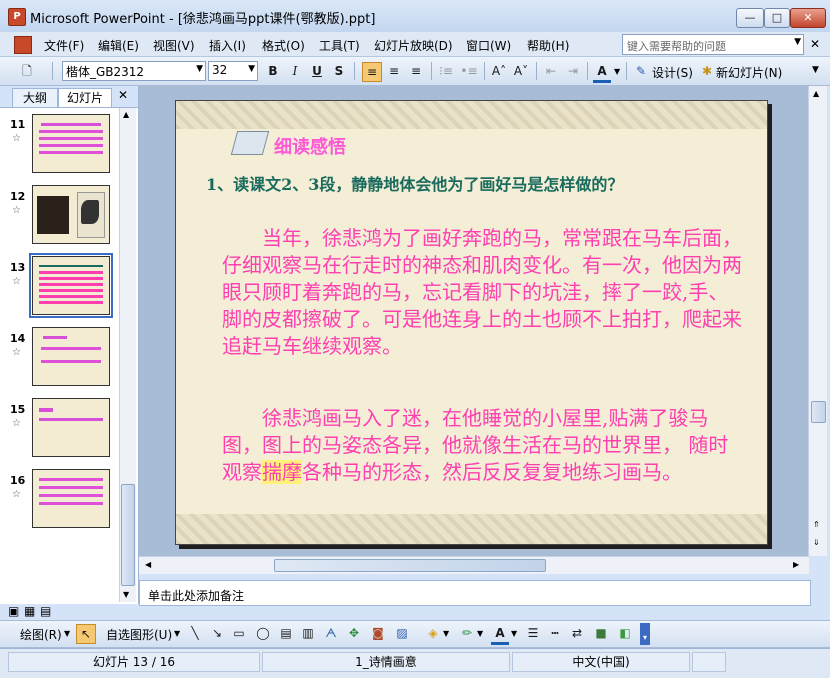 Image resolution: width=830 pixels, height=678 pixels. I want to click on slide-horizontal-scrollbar: ◀ ▶, so click(474, 565).